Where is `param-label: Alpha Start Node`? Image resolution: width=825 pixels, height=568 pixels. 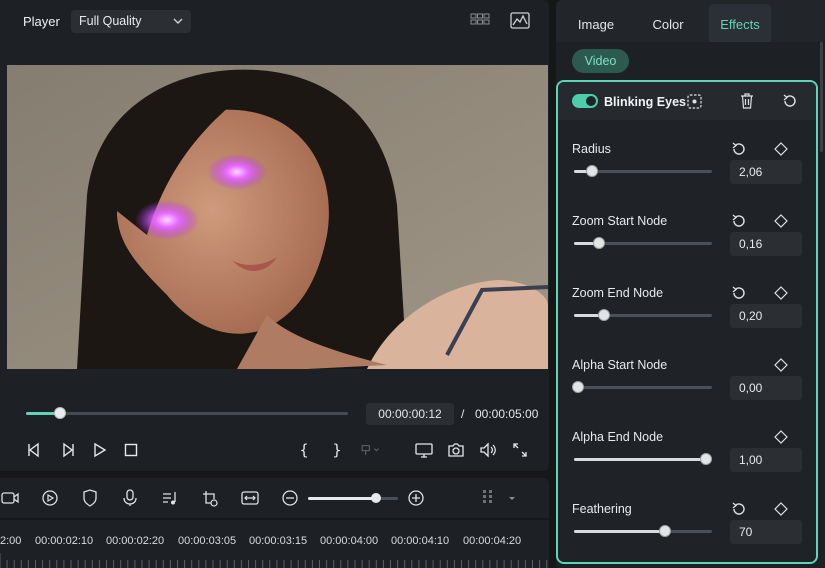
param-label: Alpha Start Node is located at coordinates (620, 365).